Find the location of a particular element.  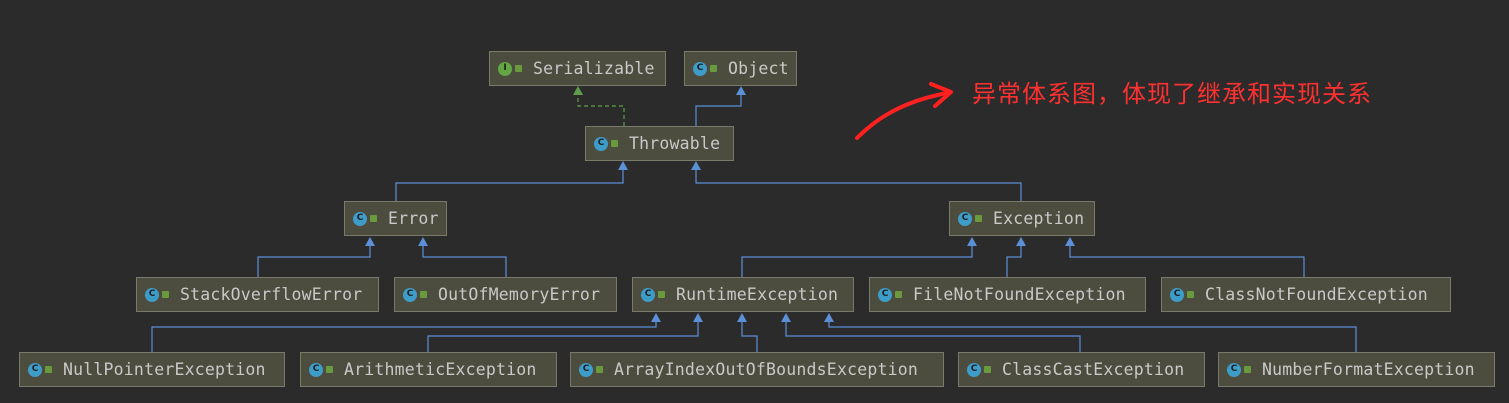

node-throwable: C Throwable is located at coordinates (659, 143).